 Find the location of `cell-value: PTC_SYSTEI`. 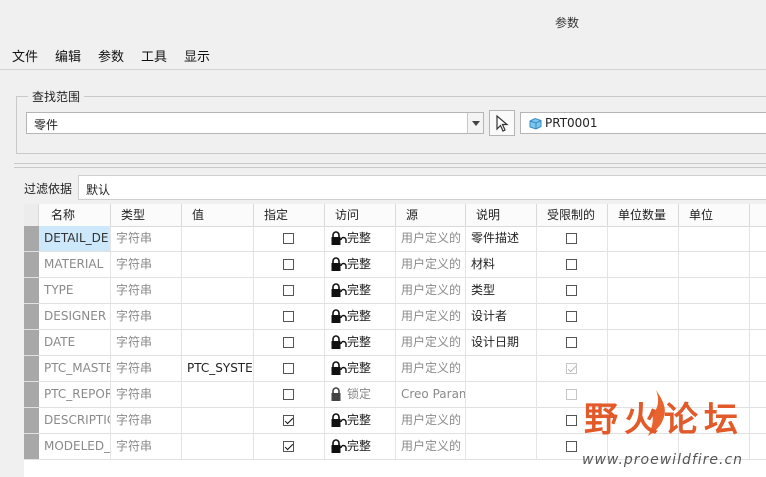

cell-value: PTC_SYSTEI is located at coordinates (218, 368).